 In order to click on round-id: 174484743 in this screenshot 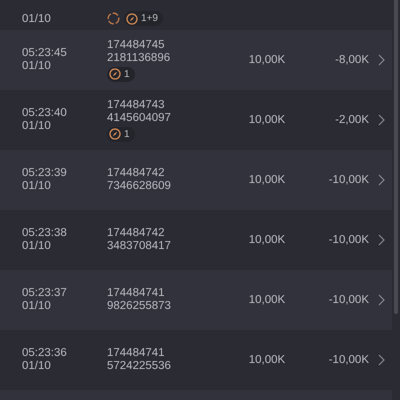, I will do `click(136, 105)`.